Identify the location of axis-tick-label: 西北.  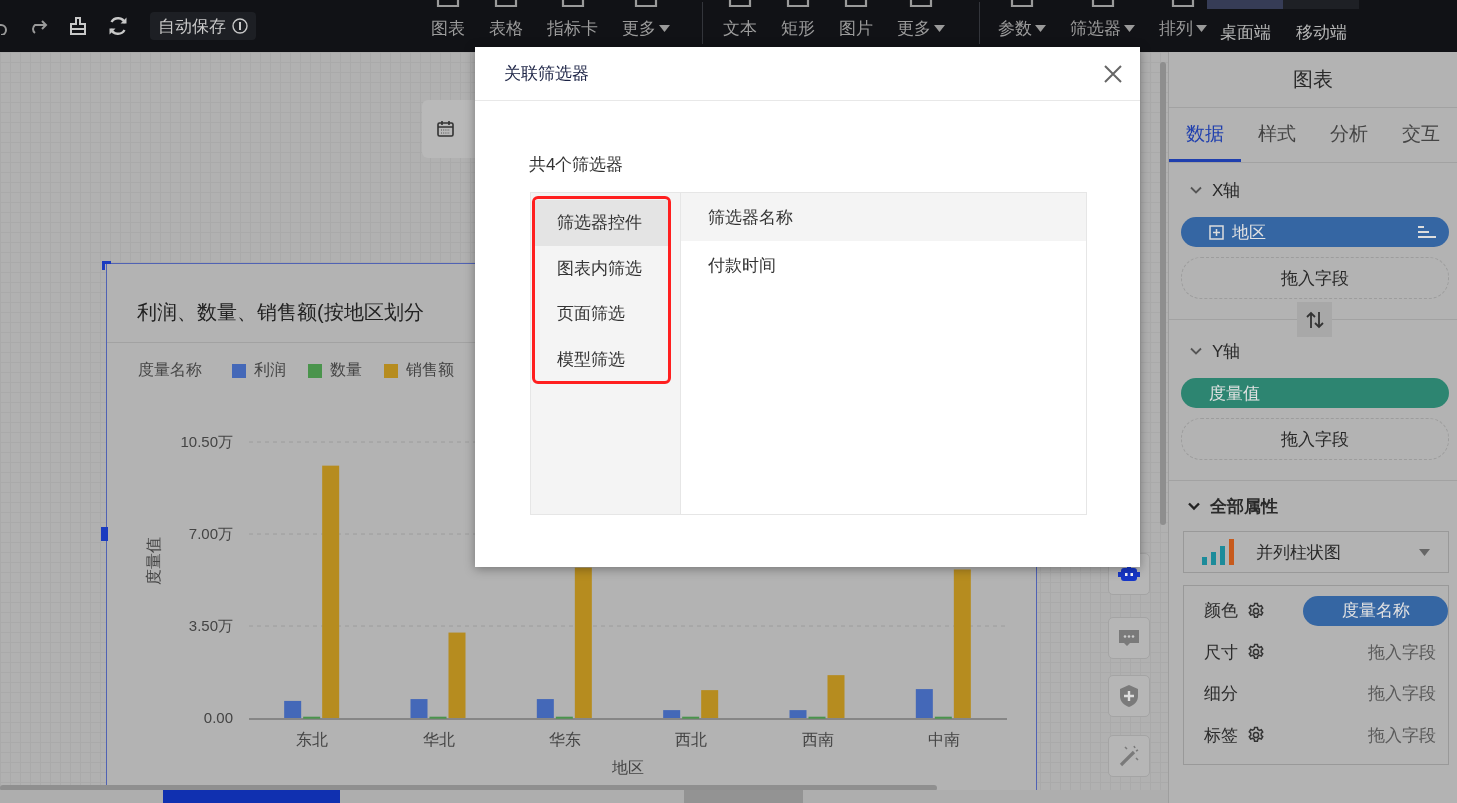
(691, 739).